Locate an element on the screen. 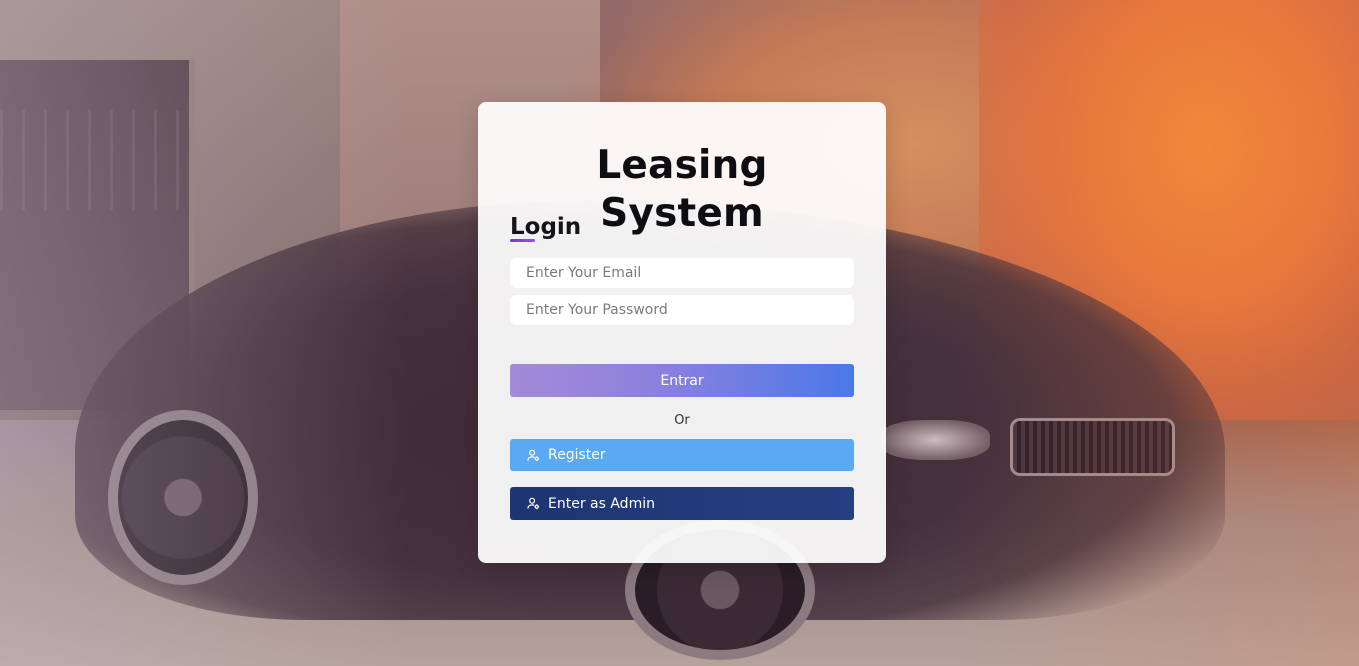 The image size is (1359, 666). register-button: Register is located at coordinates (682, 455).